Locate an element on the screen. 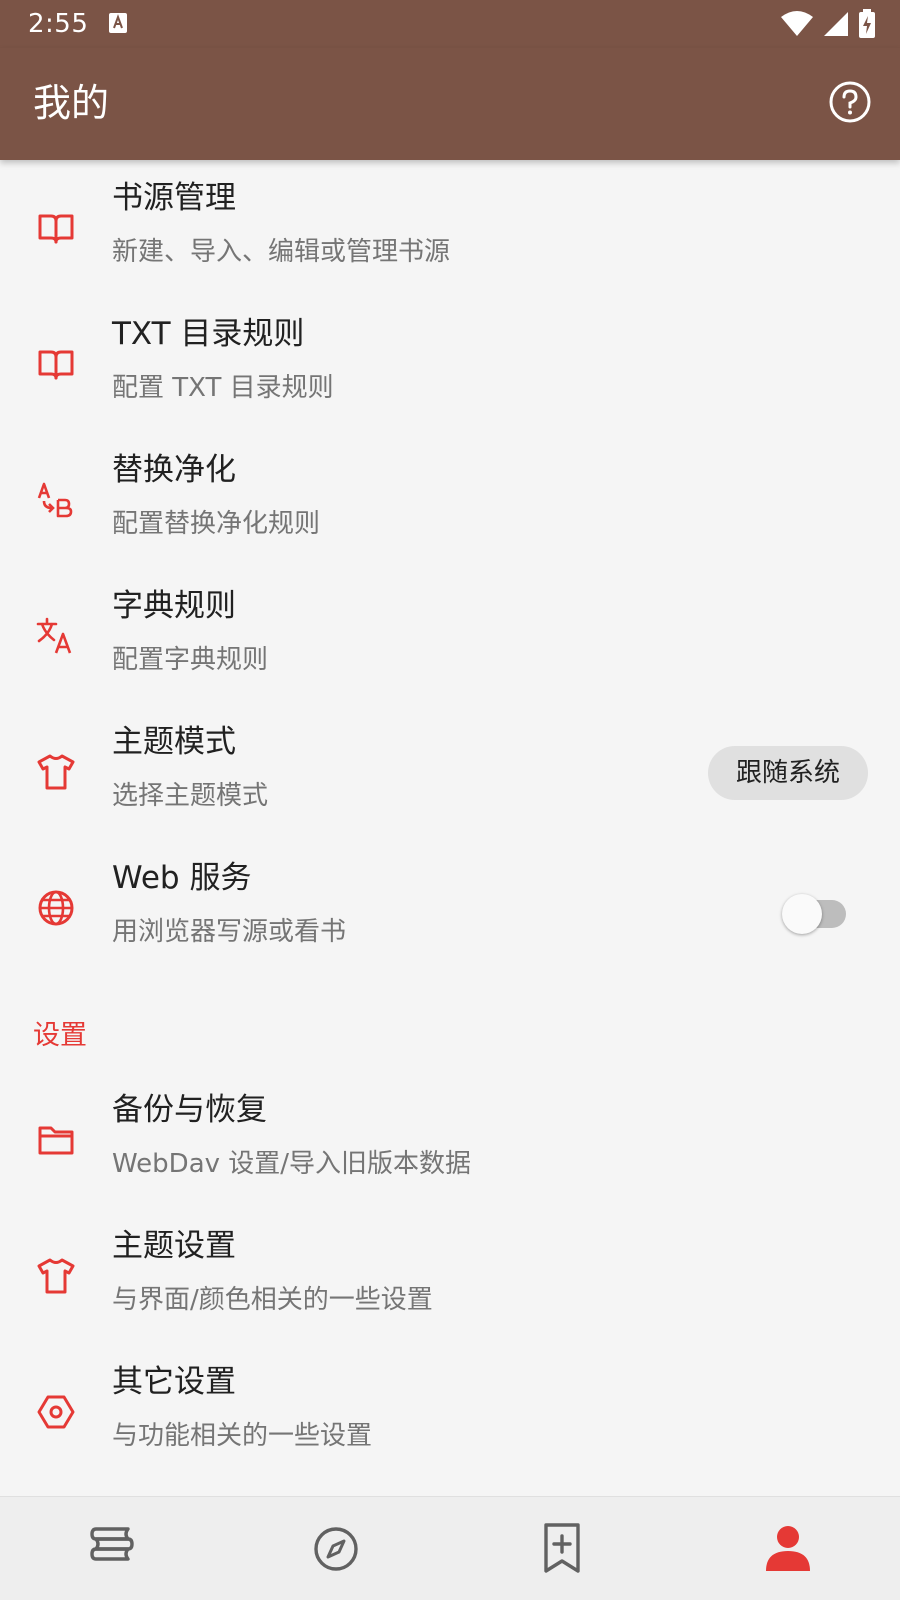 This screenshot has width=900, height=1600. item-title: 主题设置 is located at coordinates (174, 1246).